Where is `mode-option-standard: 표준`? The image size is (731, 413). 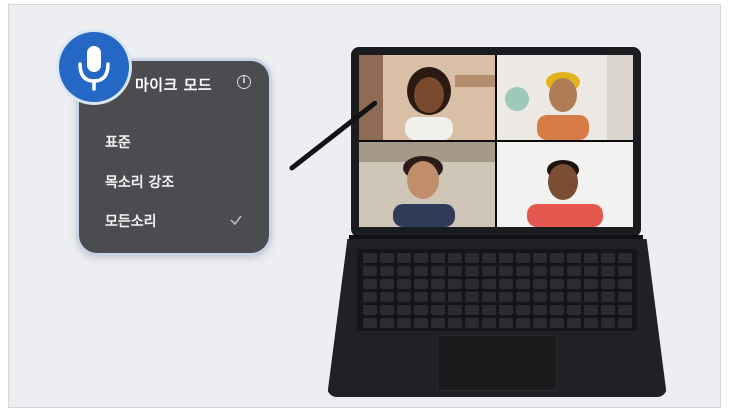 mode-option-standard: 표준 is located at coordinates (118, 142).